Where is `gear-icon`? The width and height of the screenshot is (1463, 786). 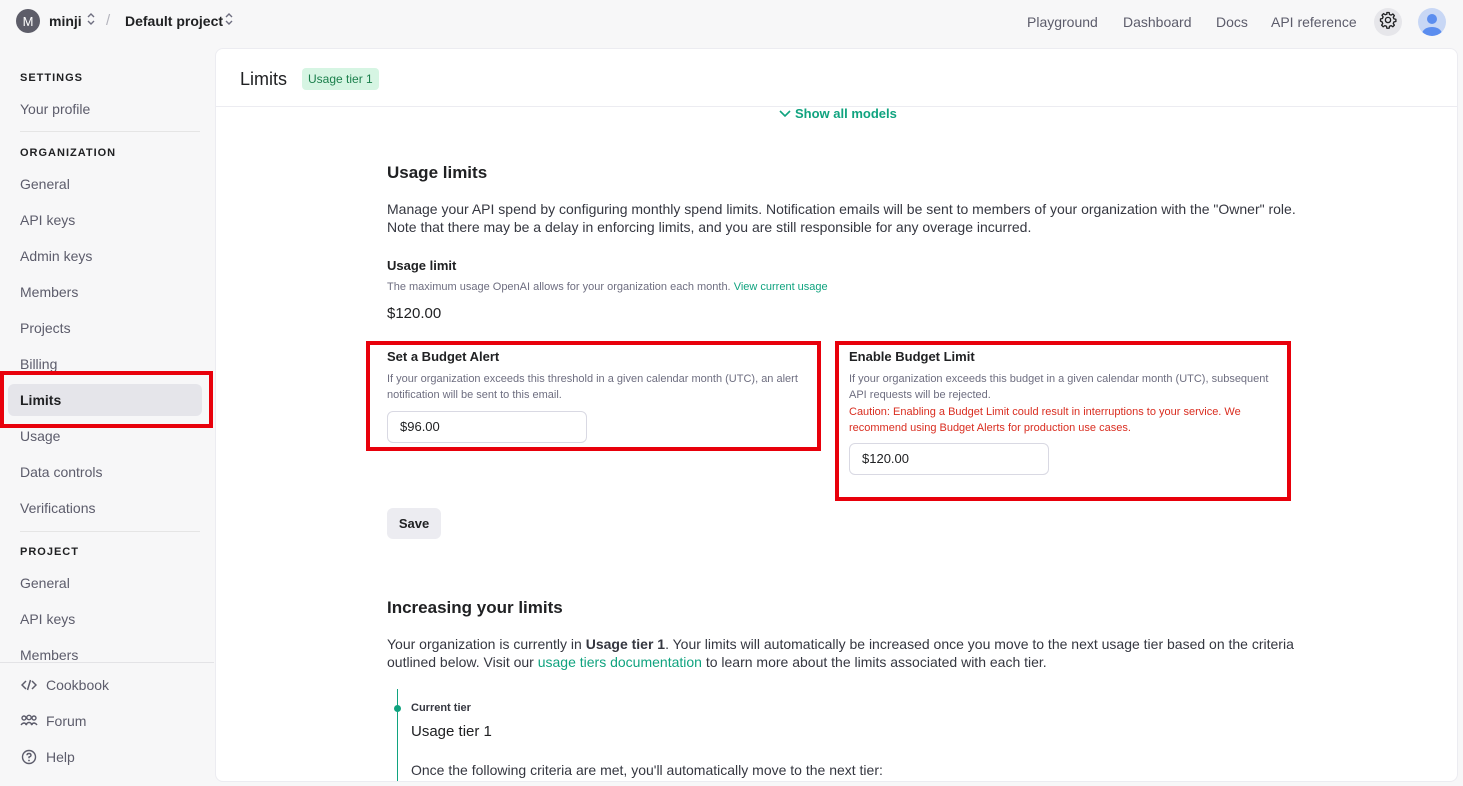
gear-icon is located at coordinates (1388, 22).